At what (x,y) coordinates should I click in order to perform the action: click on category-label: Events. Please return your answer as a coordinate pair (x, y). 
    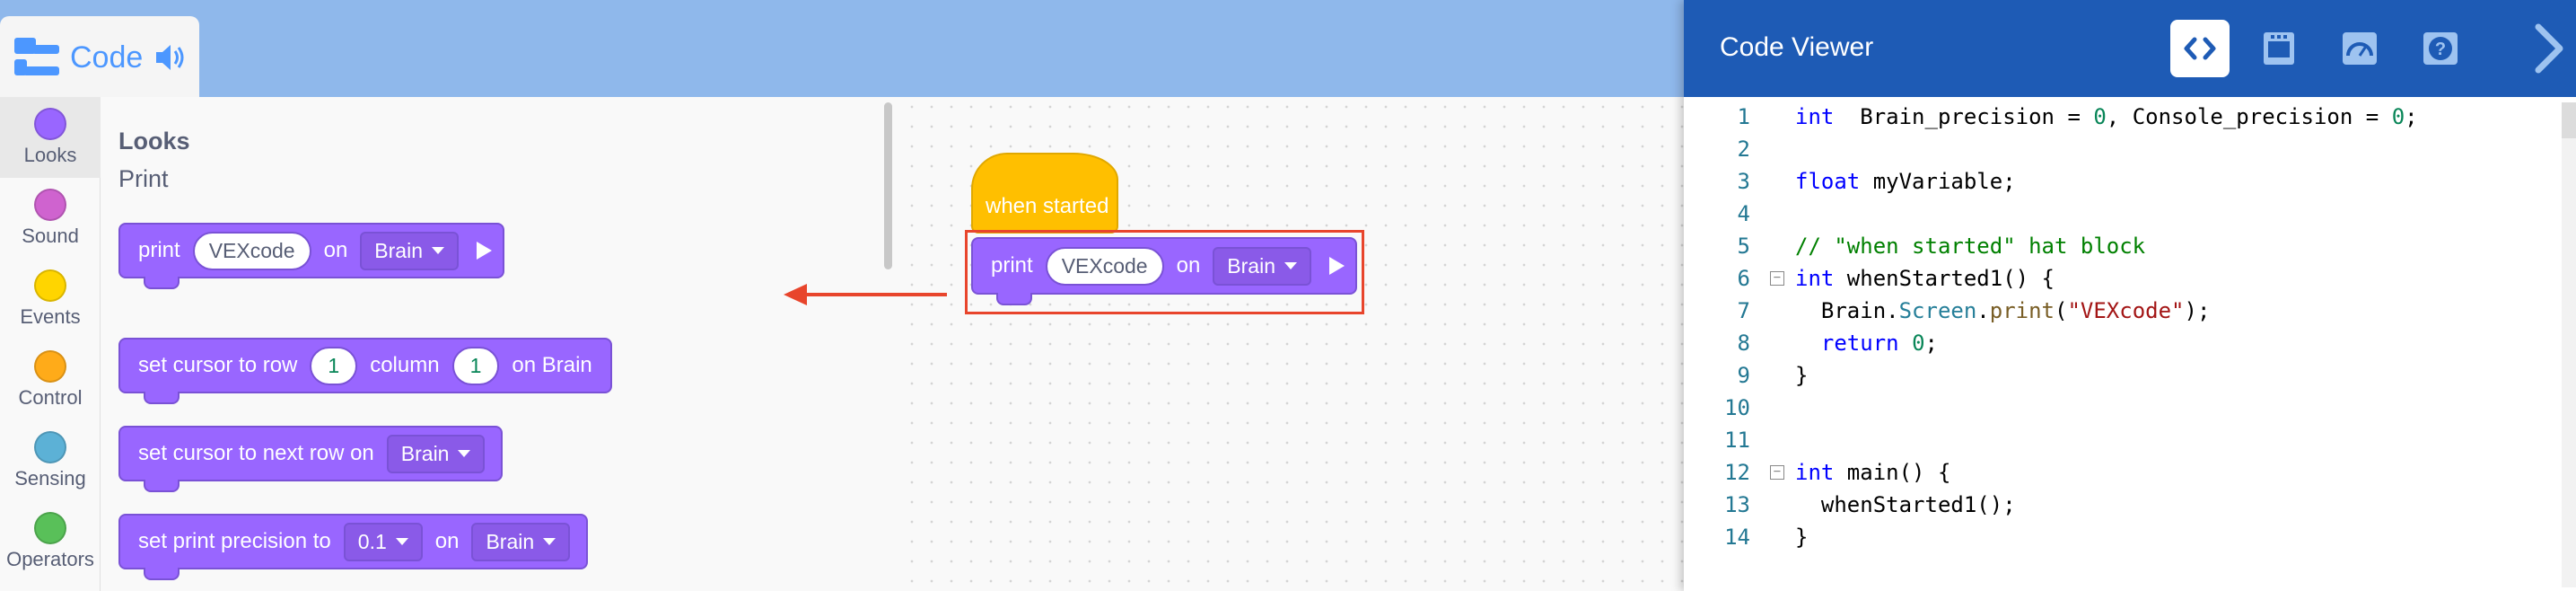
    Looking at the image, I should click on (50, 316).